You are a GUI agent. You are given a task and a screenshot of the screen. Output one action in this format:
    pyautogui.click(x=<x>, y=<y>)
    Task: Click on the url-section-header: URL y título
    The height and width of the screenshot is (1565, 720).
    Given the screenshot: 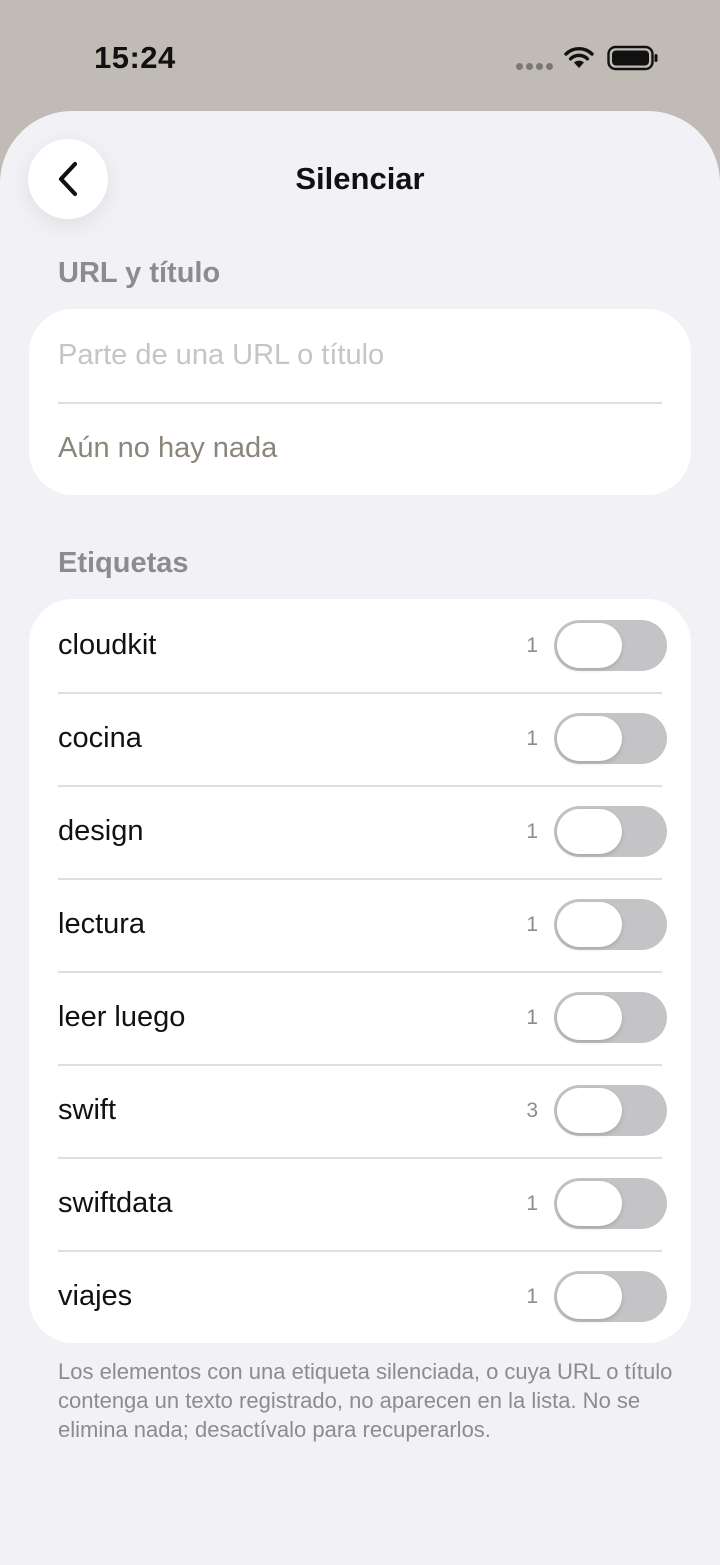 What is the action you would take?
    pyautogui.click(x=139, y=273)
    